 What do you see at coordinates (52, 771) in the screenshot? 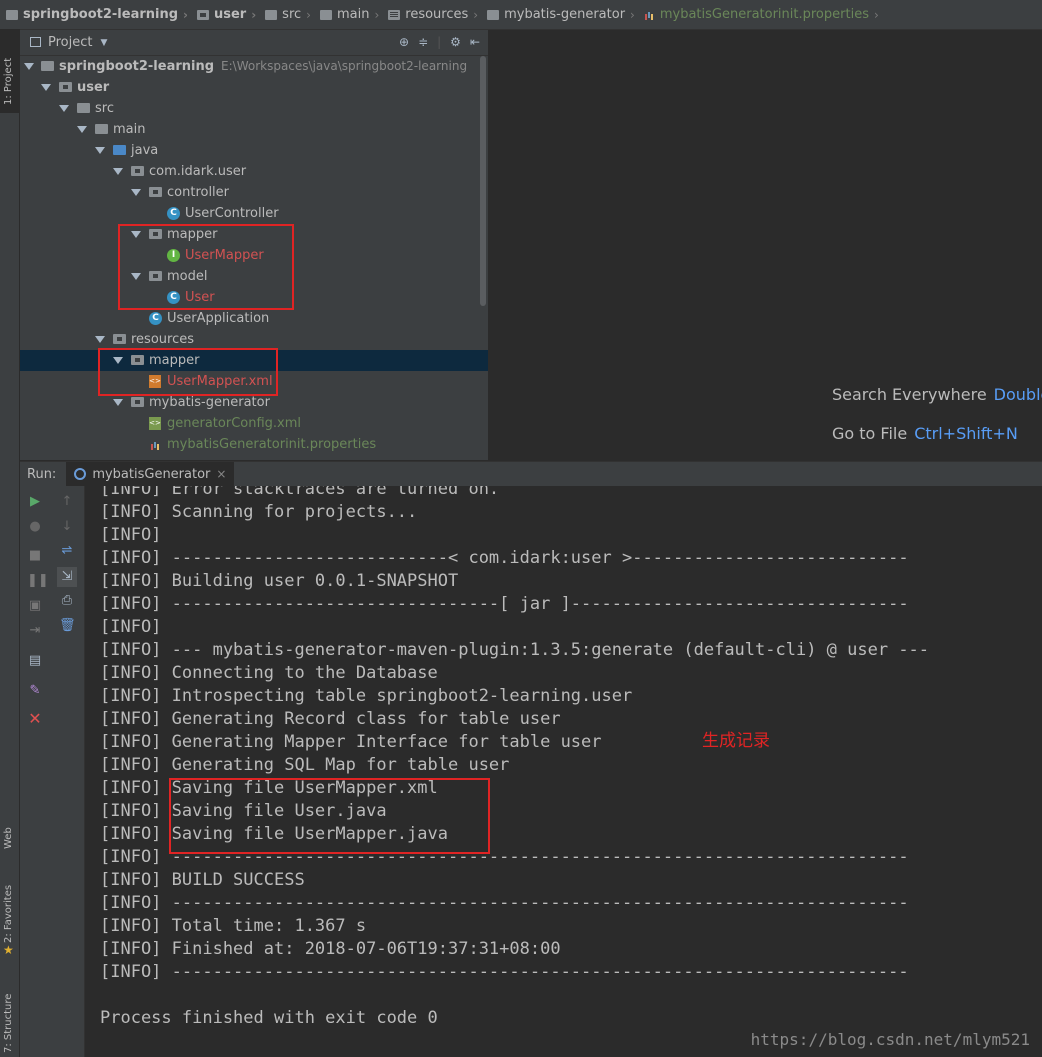
I see `run-toolbar: ▶ ● ■ ❚❚ ▣ ⇥ ▤ ✎ ✕ ↑ ↓ ⇌ ⇲ ⎙ 🗑` at bounding box center [52, 771].